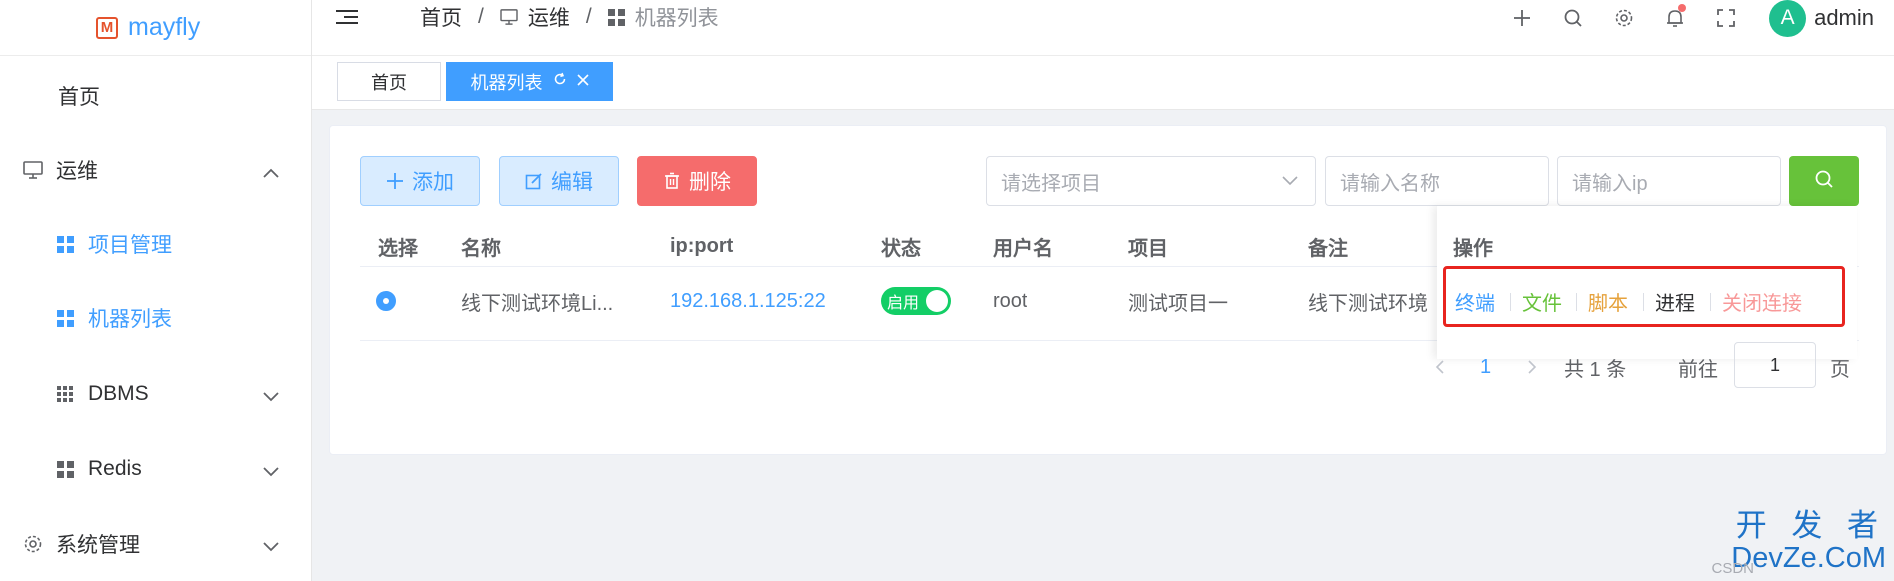 This screenshot has width=1894, height=581. Describe the element at coordinates (386, 301) in the screenshot. I see `row-radio` at that location.